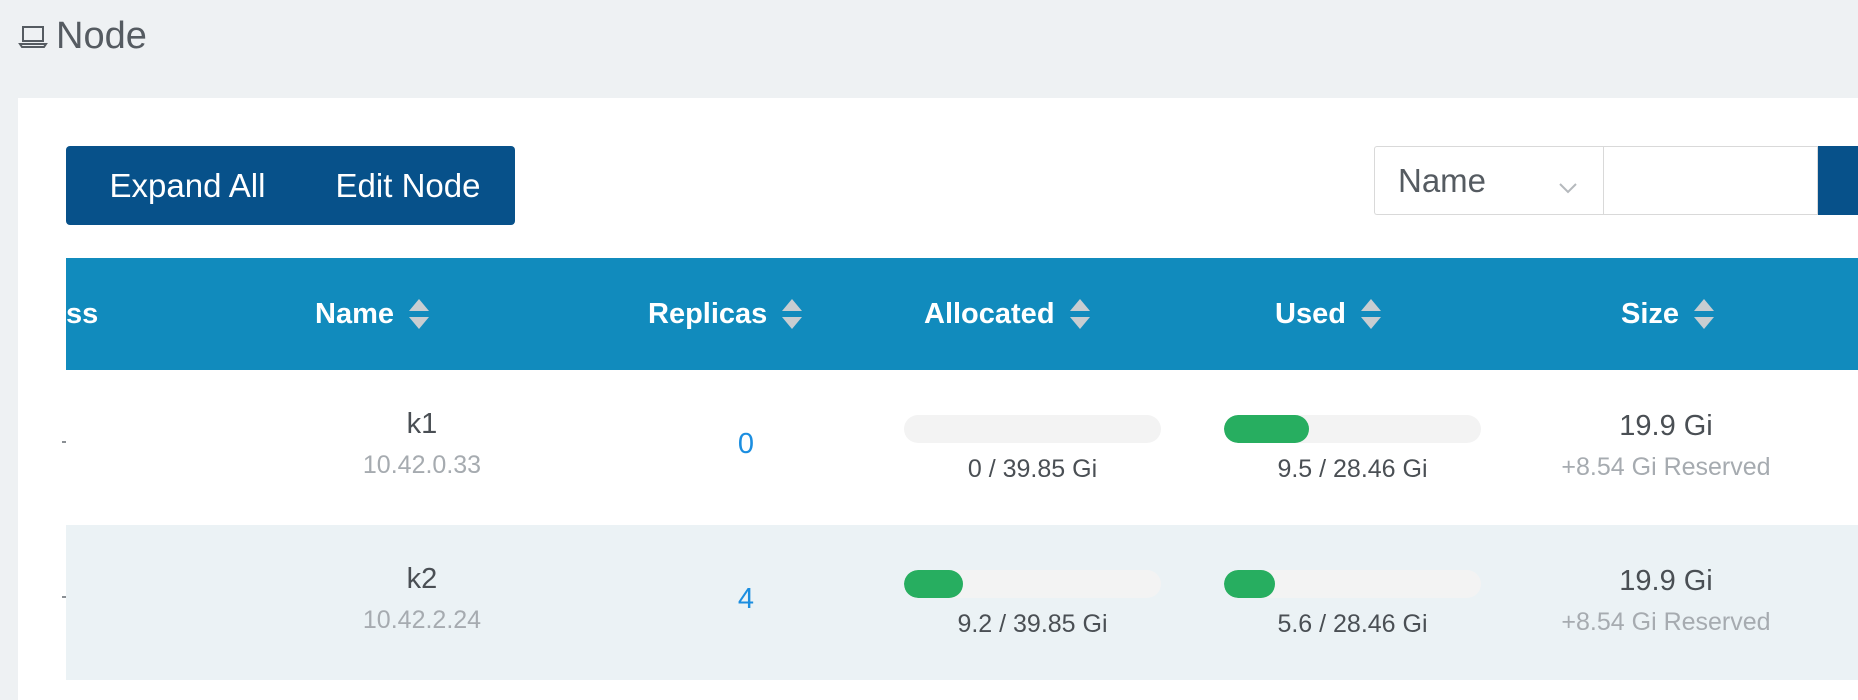 This screenshot has width=1858, height=700. I want to click on column-header-name-label: Name, so click(354, 313).